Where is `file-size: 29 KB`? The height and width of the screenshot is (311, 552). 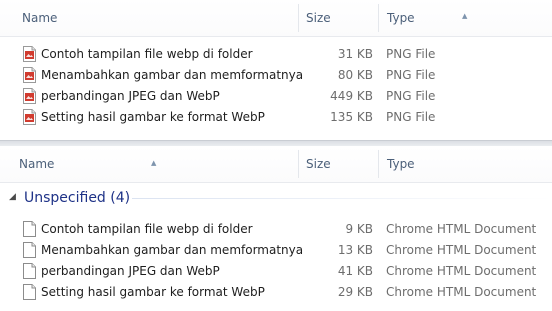 file-size: 29 KB is located at coordinates (355, 292).